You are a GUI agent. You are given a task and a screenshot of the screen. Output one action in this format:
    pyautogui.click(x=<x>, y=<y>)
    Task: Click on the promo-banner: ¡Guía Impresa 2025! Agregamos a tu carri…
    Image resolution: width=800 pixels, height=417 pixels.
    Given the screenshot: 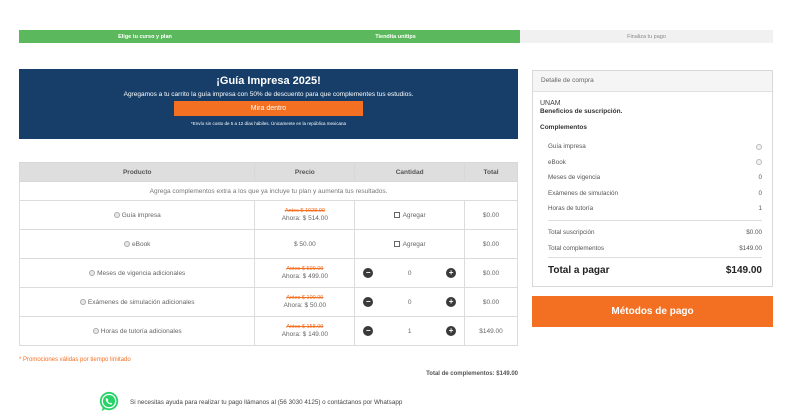 What is the action you would take?
    pyautogui.click(x=268, y=104)
    